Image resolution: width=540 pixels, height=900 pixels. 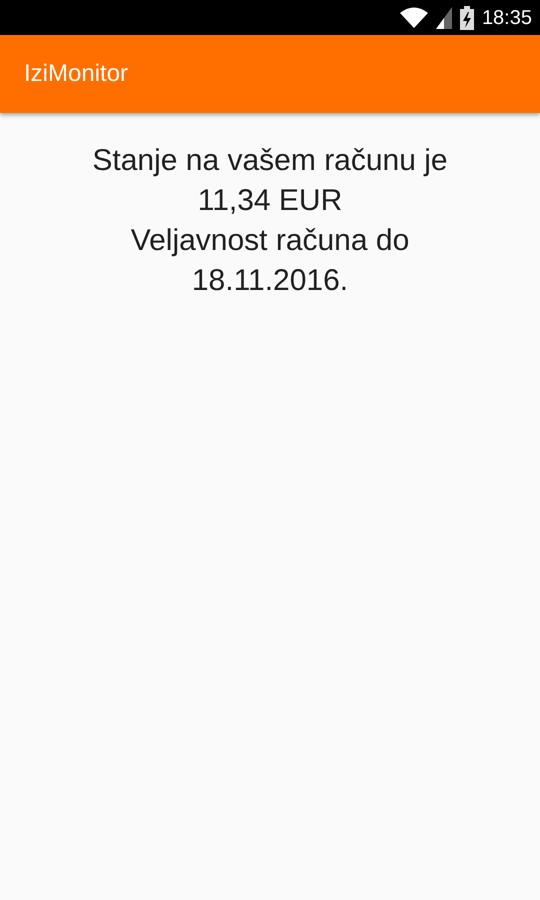 I want to click on wifi-icon, so click(x=414, y=17).